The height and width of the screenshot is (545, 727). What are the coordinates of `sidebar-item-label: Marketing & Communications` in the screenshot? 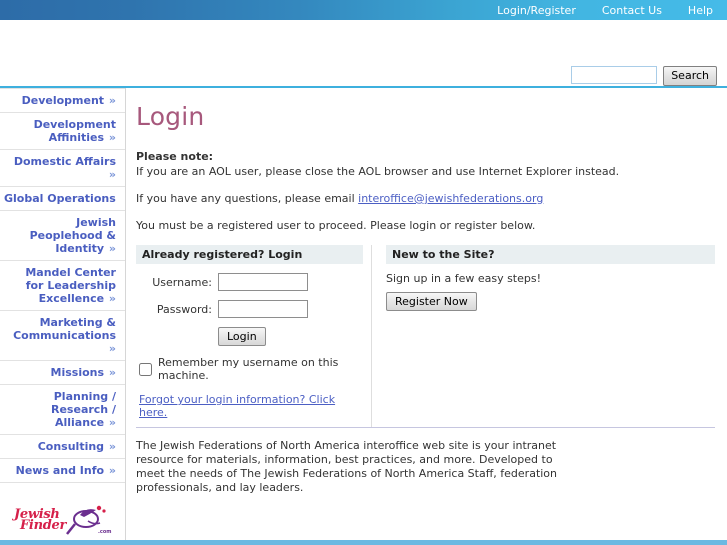 It's located at (64, 329).